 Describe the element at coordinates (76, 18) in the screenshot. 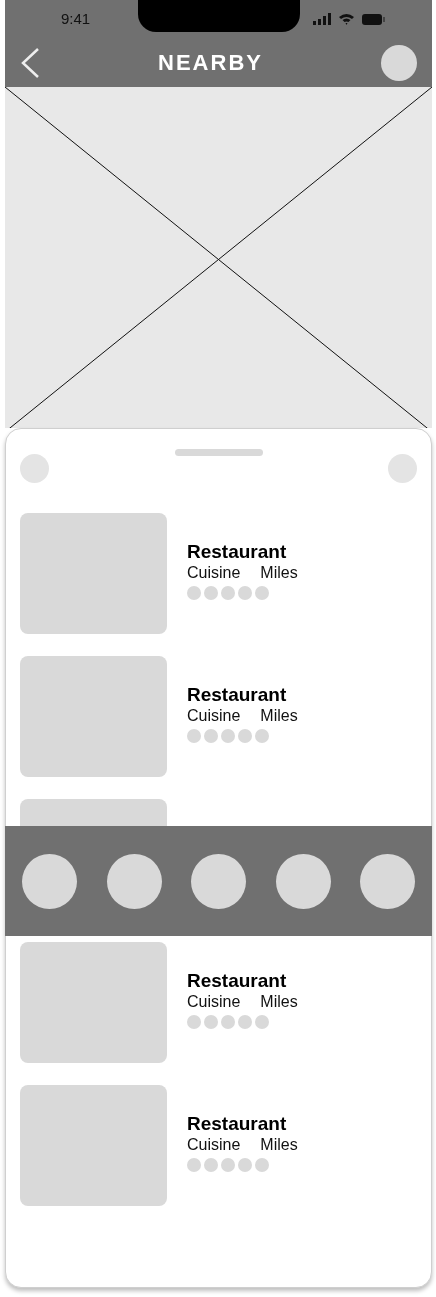

I see `status-time: 9:41` at that location.